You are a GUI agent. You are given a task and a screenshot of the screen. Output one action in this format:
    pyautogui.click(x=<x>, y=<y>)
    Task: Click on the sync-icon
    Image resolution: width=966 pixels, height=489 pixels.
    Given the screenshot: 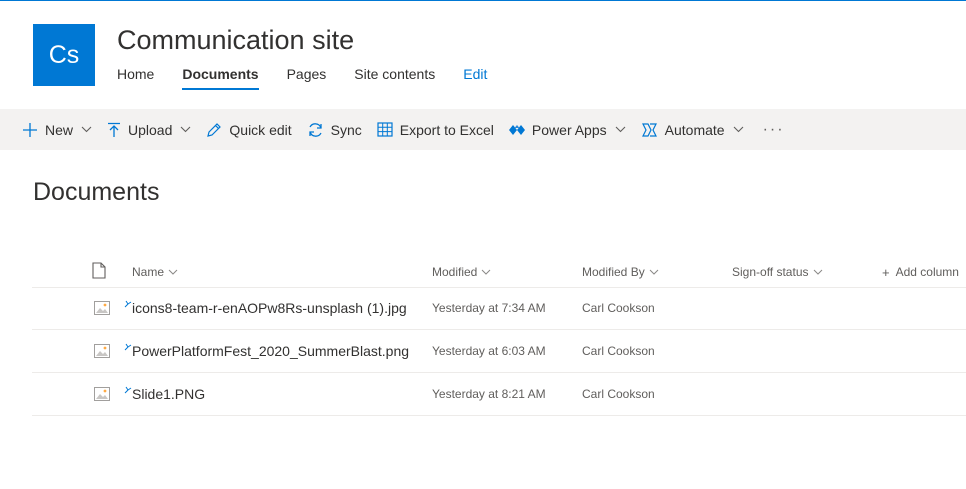 What is the action you would take?
    pyautogui.click(x=315, y=130)
    